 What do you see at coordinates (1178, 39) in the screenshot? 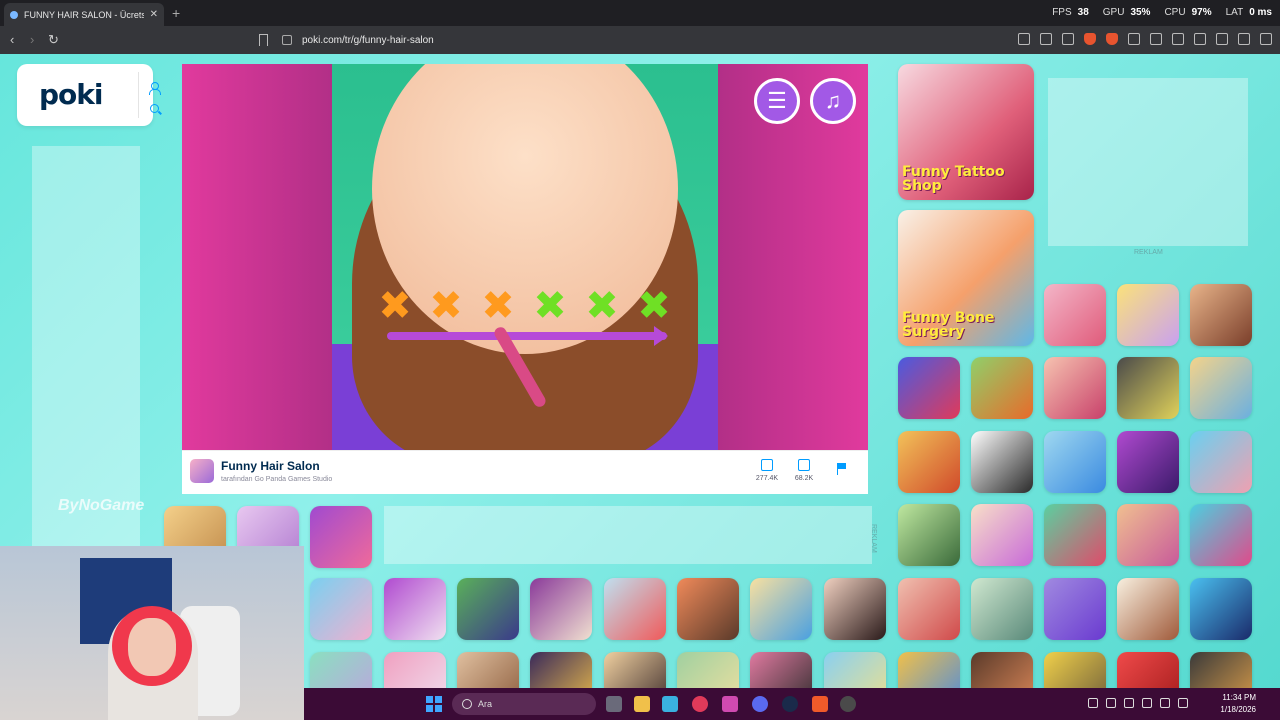
I see `sidebar-icon` at bounding box center [1178, 39].